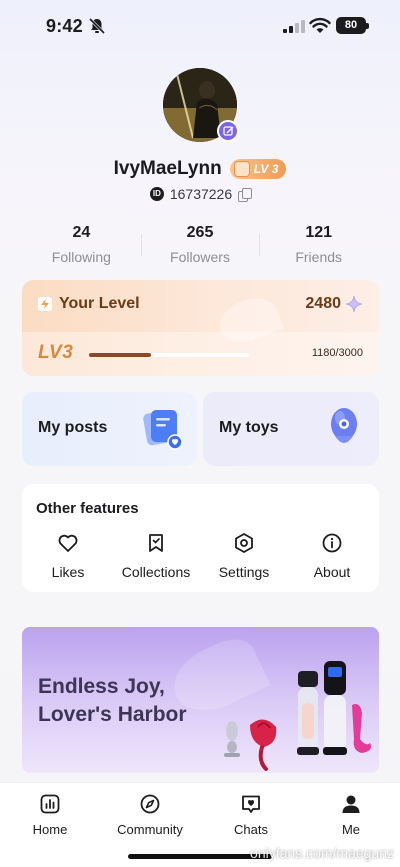 This screenshot has height=867, width=400. What do you see at coordinates (319, 257) in the screenshot?
I see `stat-label: Friends` at bounding box center [319, 257].